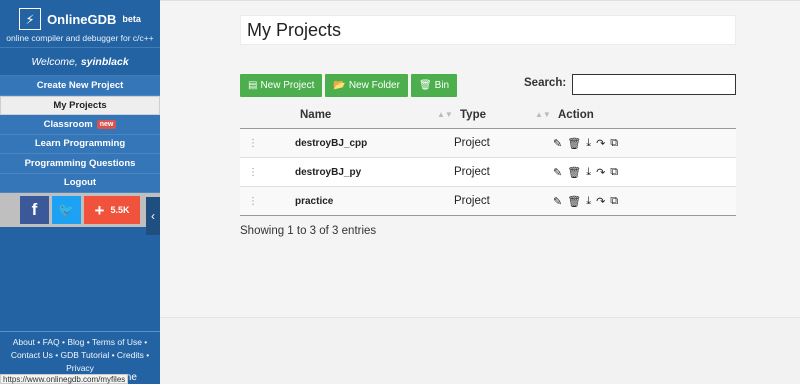 The height and width of the screenshot is (384, 800). I want to click on table-row: ⋮ practice Project ✎ 🗑 ⤓ ↷ ⧉, so click(488, 201).